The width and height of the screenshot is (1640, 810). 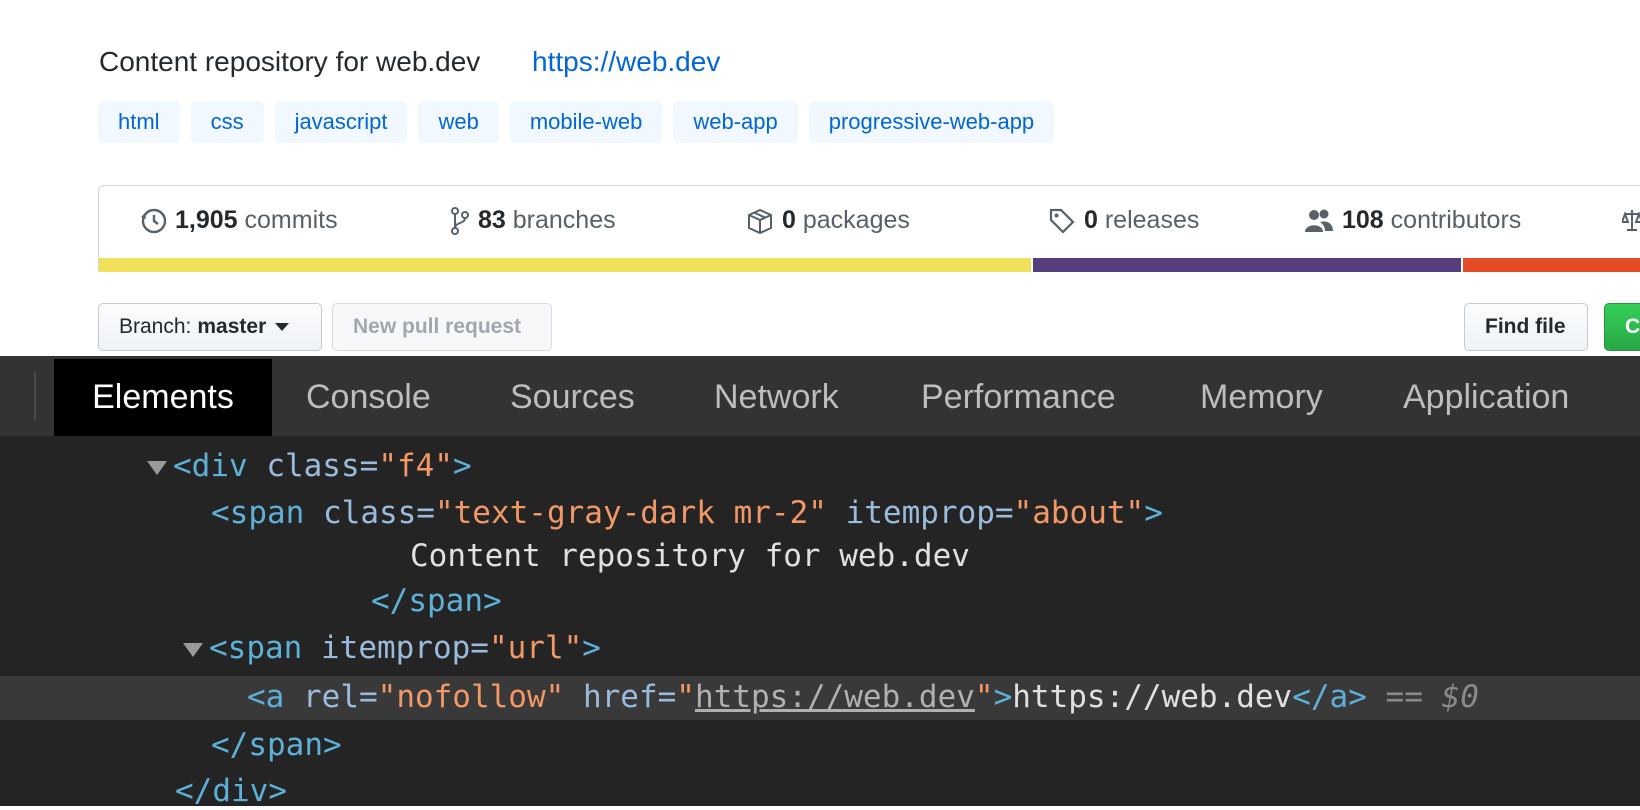 I want to click on package-icon, so click(x=760, y=221).